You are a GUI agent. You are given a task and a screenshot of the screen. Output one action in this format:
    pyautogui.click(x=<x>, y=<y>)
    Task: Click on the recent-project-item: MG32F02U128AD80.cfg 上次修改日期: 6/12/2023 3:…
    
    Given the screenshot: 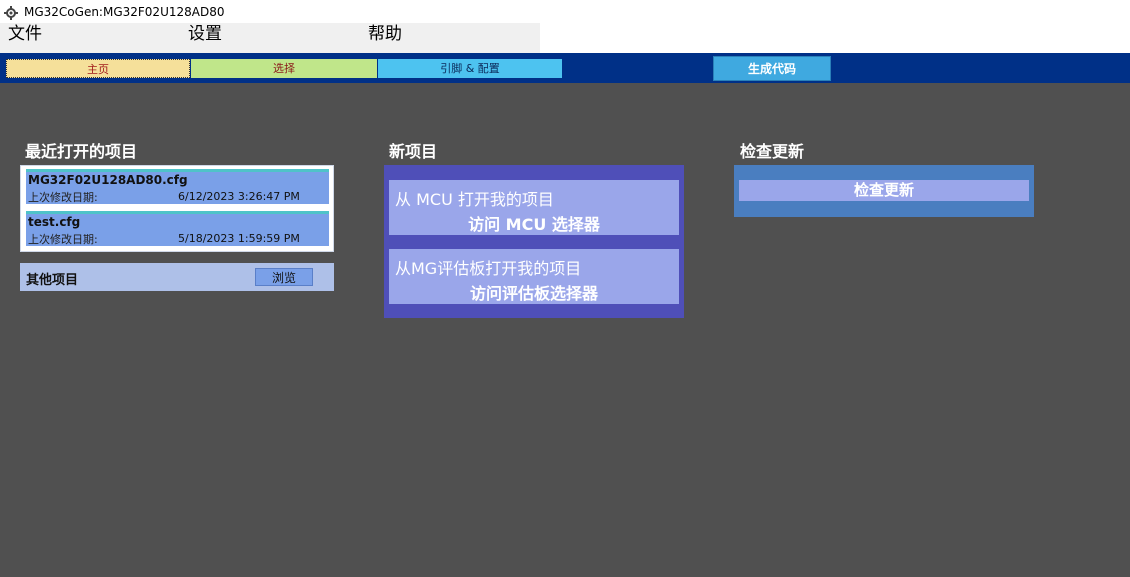 What is the action you would take?
    pyautogui.click(x=177, y=186)
    